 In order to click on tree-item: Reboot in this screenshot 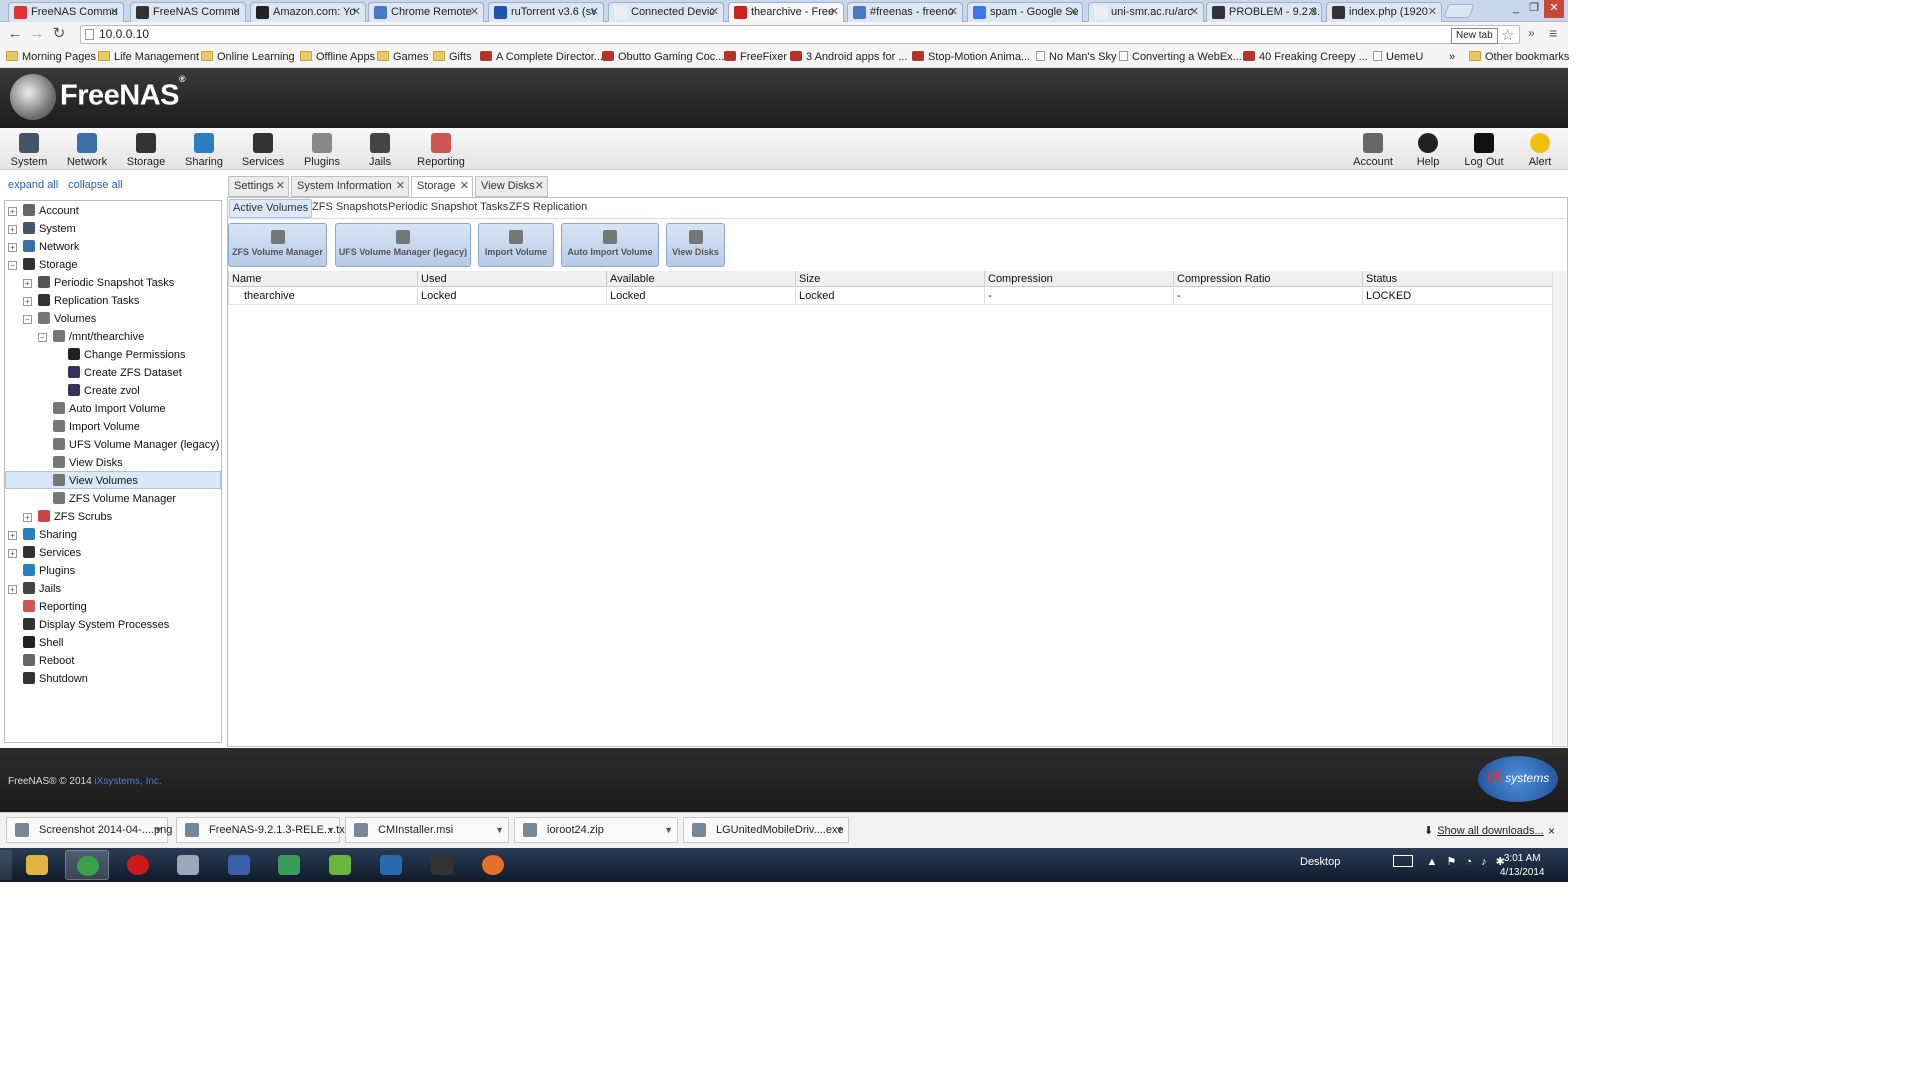, I will do `click(41, 661)`.